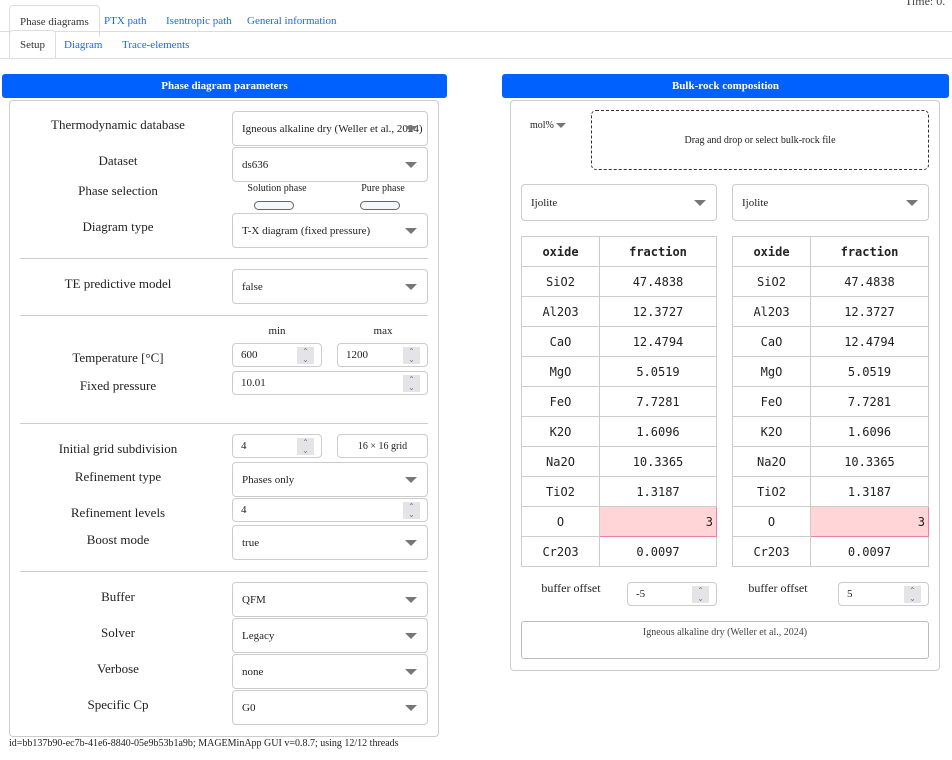 Image resolution: width=952 pixels, height=760 pixels. What do you see at coordinates (925, 4) in the screenshot?
I see `time-status: Time: 0.` at bounding box center [925, 4].